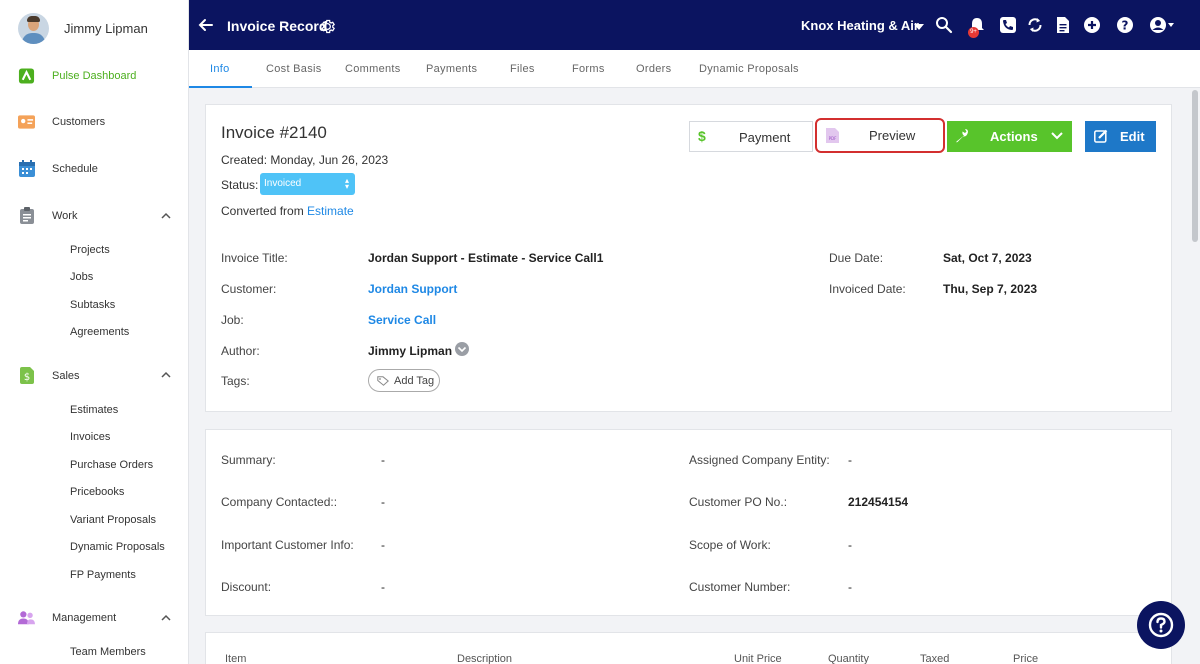 Image resolution: width=1200 pixels, height=664 pixels. Describe the element at coordinates (287, 545) in the screenshot. I see `important-info-label: Important Customer Info:` at that location.